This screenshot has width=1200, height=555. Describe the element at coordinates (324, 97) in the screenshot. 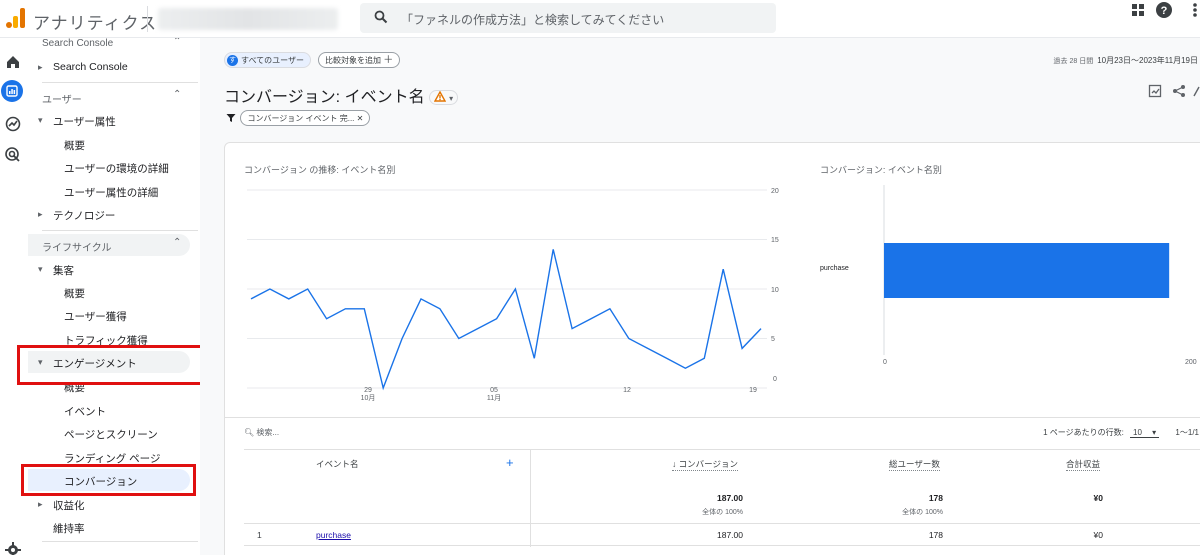

I see `page-title-text: コンバージョン: イベント名` at that location.